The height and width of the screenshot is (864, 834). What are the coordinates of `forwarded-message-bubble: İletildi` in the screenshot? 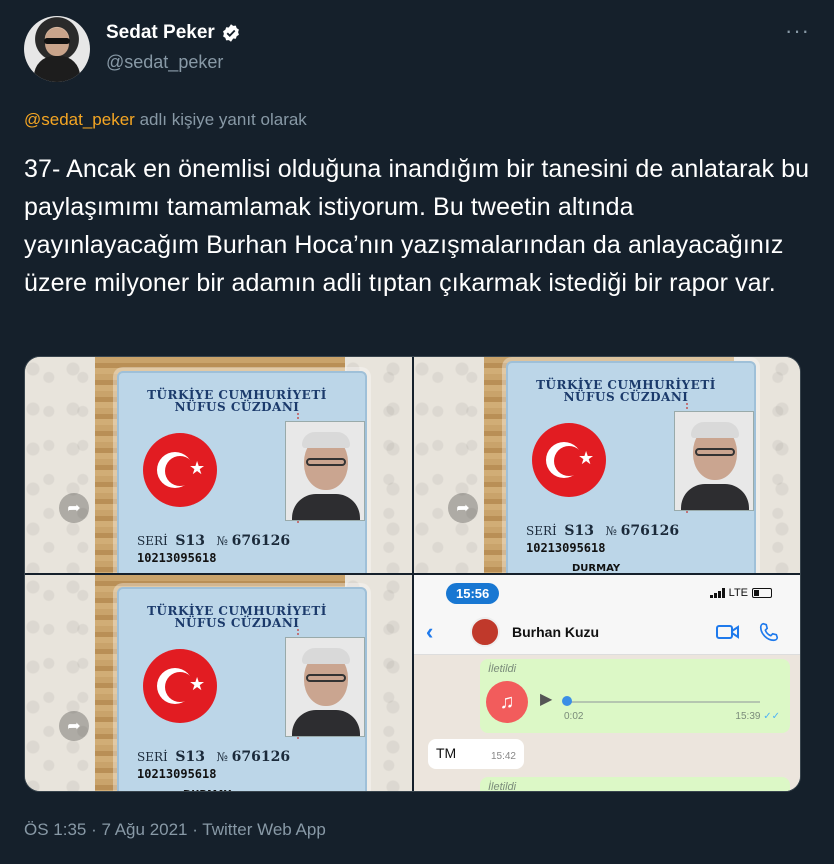 It's located at (635, 784).